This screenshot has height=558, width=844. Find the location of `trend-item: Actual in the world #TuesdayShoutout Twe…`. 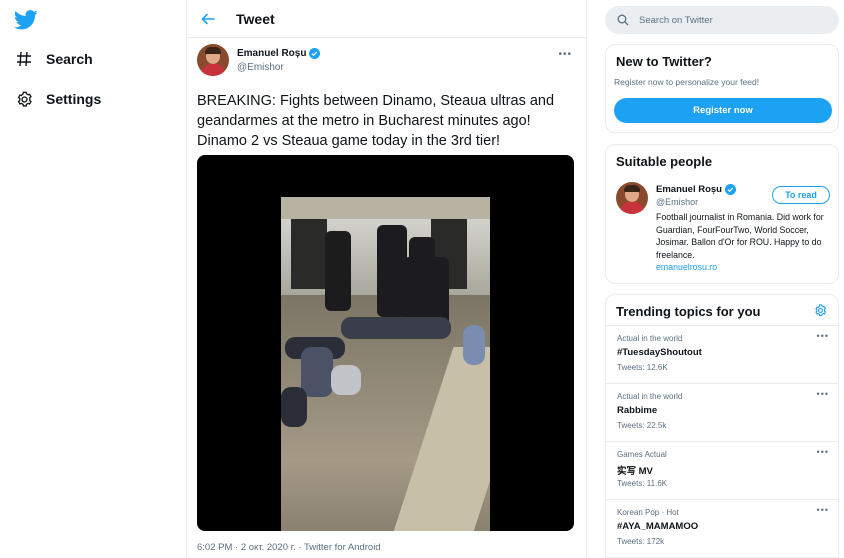

trend-item: Actual in the world #TuesdayShoutout Twe… is located at coordinates (722, 355).